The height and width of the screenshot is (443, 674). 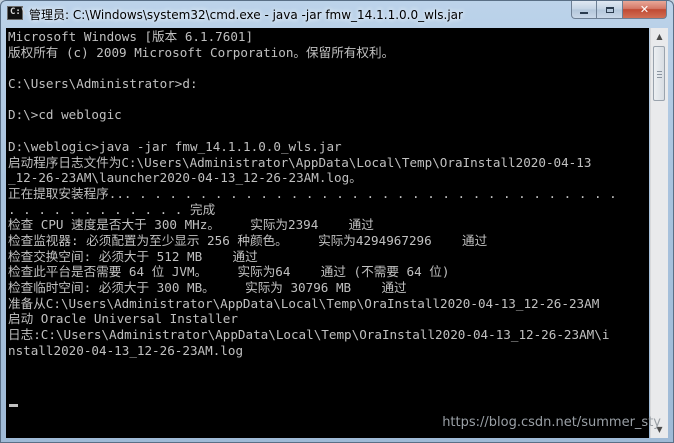 I want to click on scroll-thumb, so click(x=659, y=73).